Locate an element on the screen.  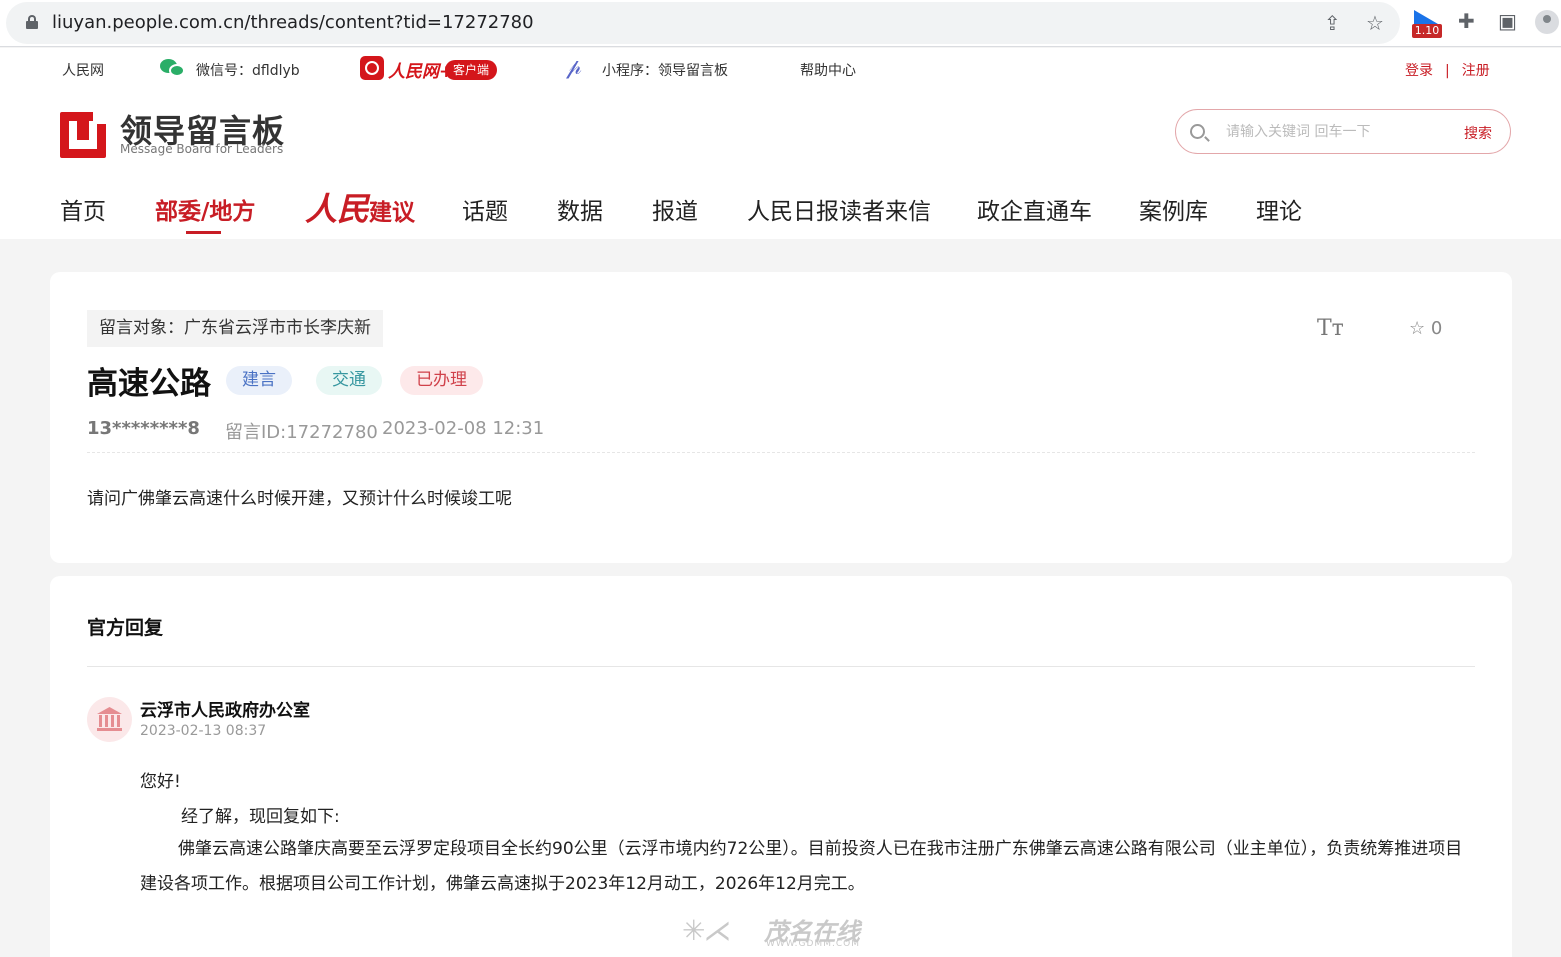
nav-active-indicator is located at coordinates (203, 232).